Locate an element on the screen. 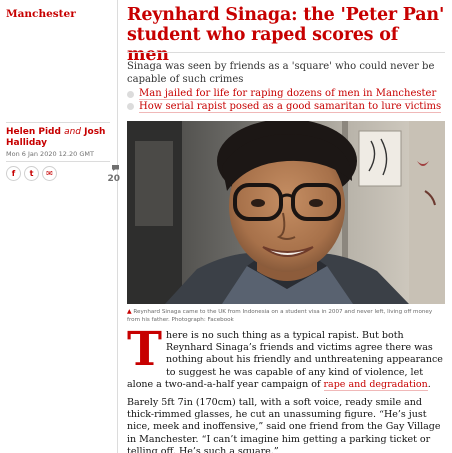 The width and height of the screenshot is (452, 453). caption-marker-icon: ▲ is located at coordinates (129, 311).